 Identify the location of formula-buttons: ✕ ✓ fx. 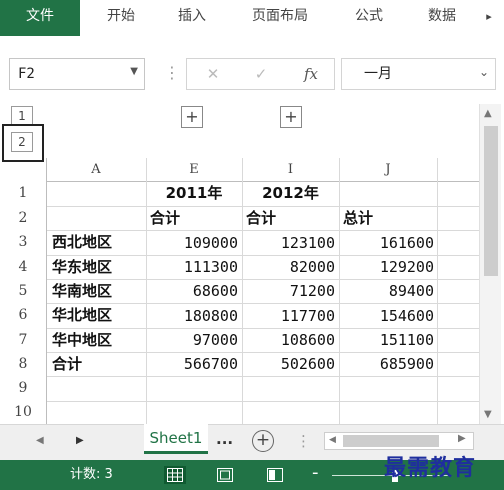
(260, 74).